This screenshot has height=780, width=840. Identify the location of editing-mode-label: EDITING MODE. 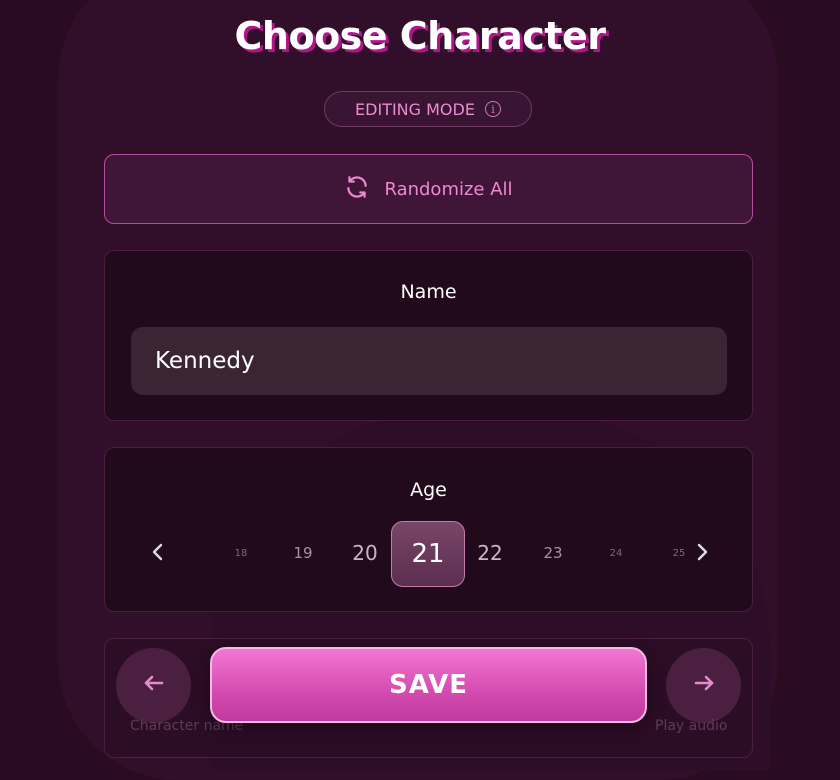
(415, 109).